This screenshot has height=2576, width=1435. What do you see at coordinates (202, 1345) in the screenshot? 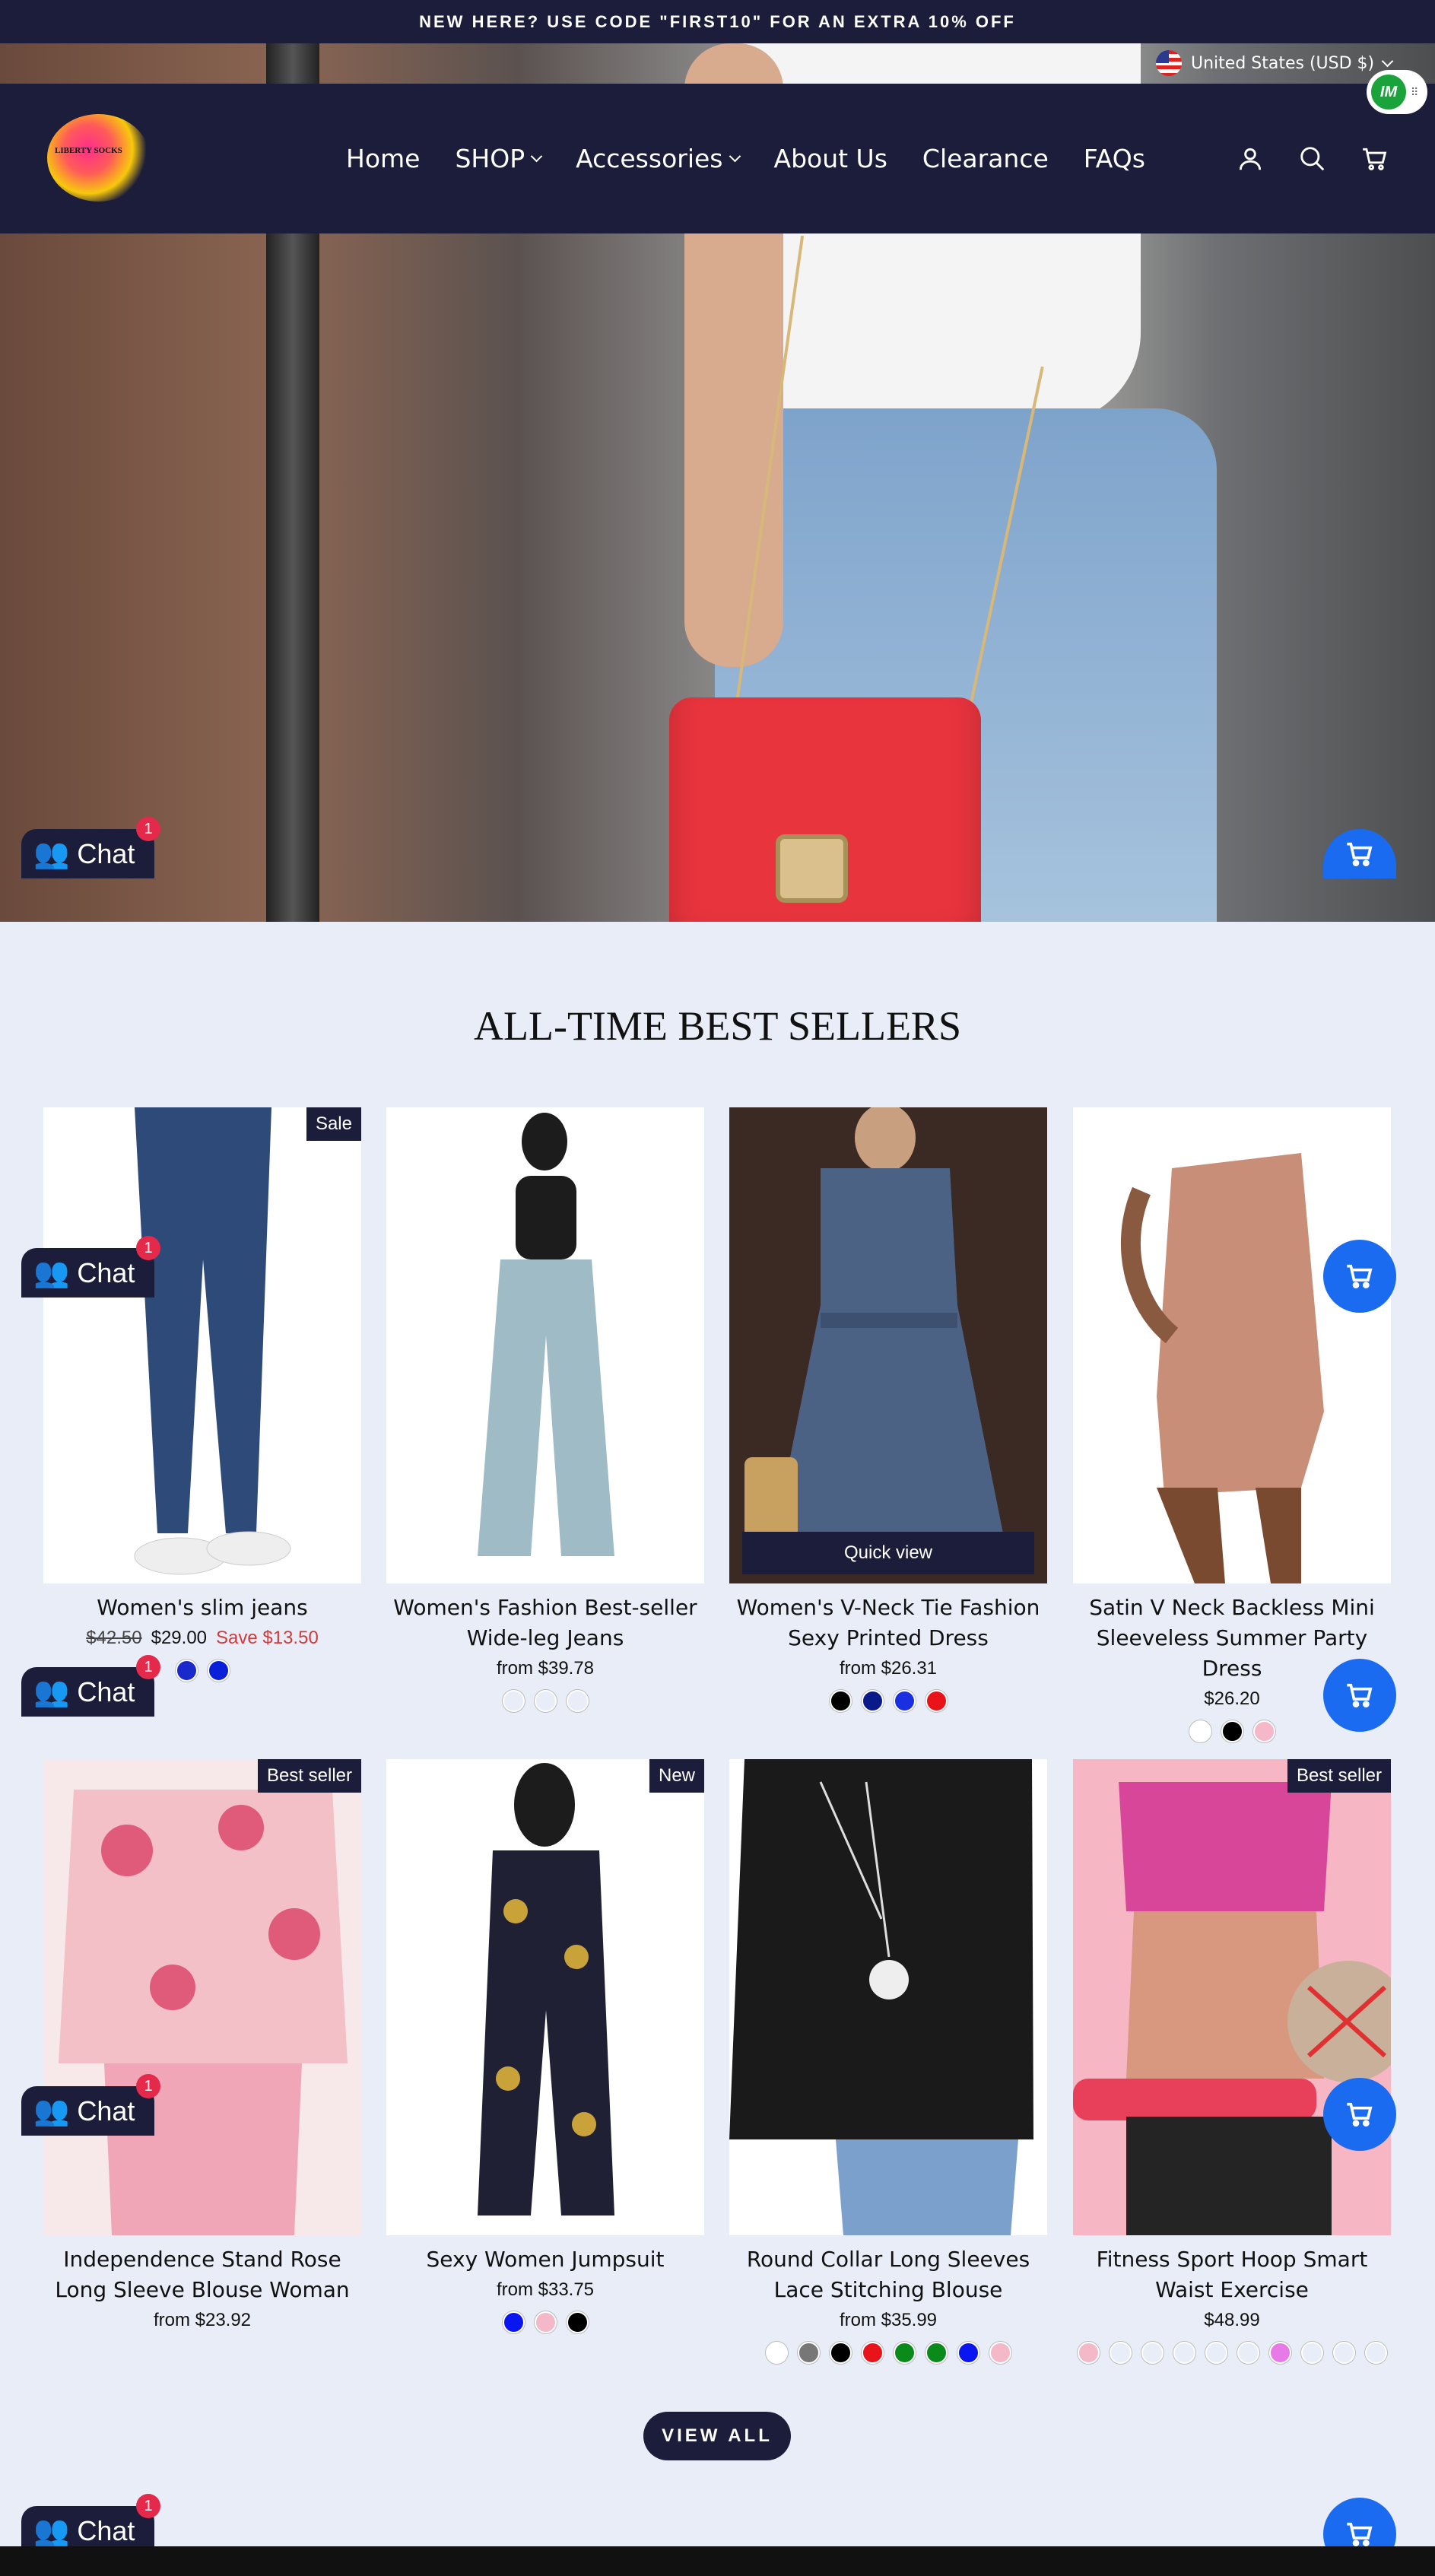
I see `product-image: Sale` at bounding box center [202, 1345].